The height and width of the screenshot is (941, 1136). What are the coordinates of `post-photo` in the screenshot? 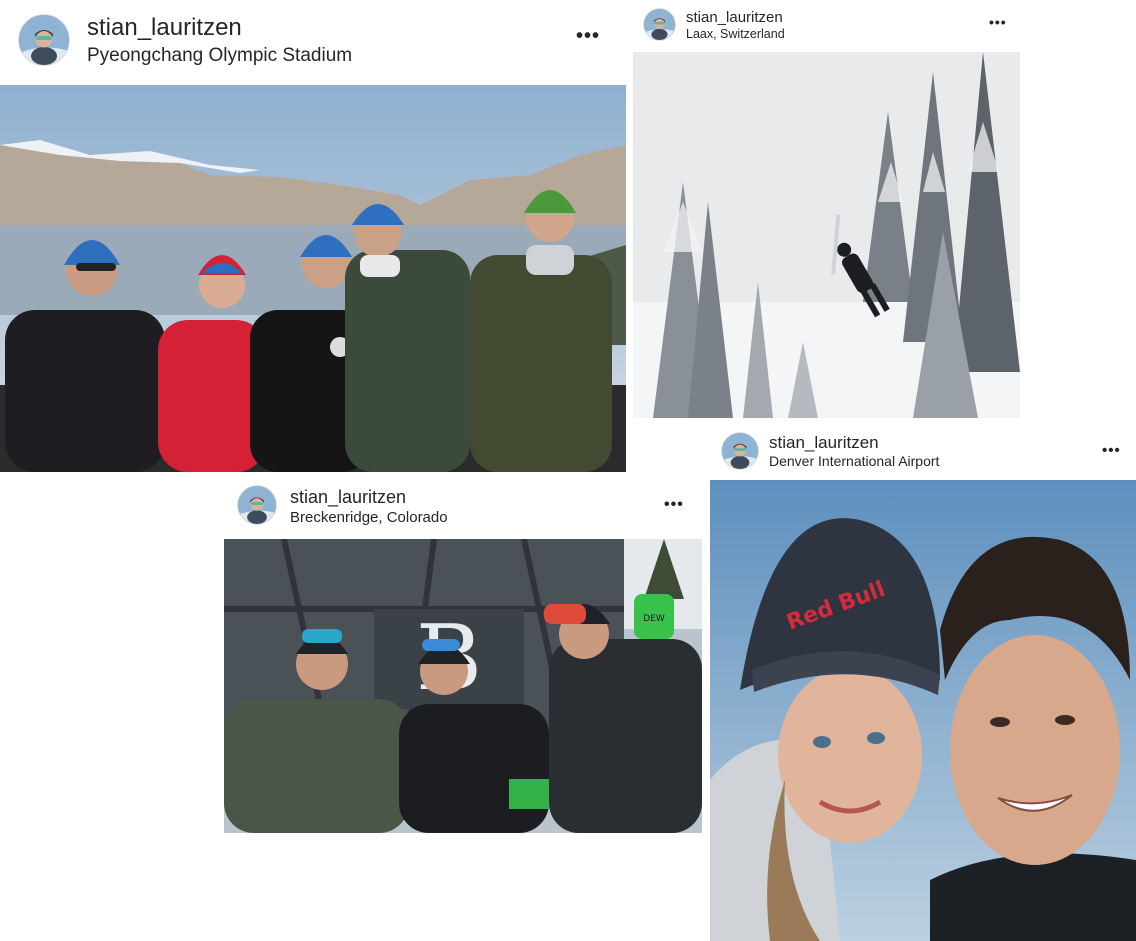 It's located at (826, 235).